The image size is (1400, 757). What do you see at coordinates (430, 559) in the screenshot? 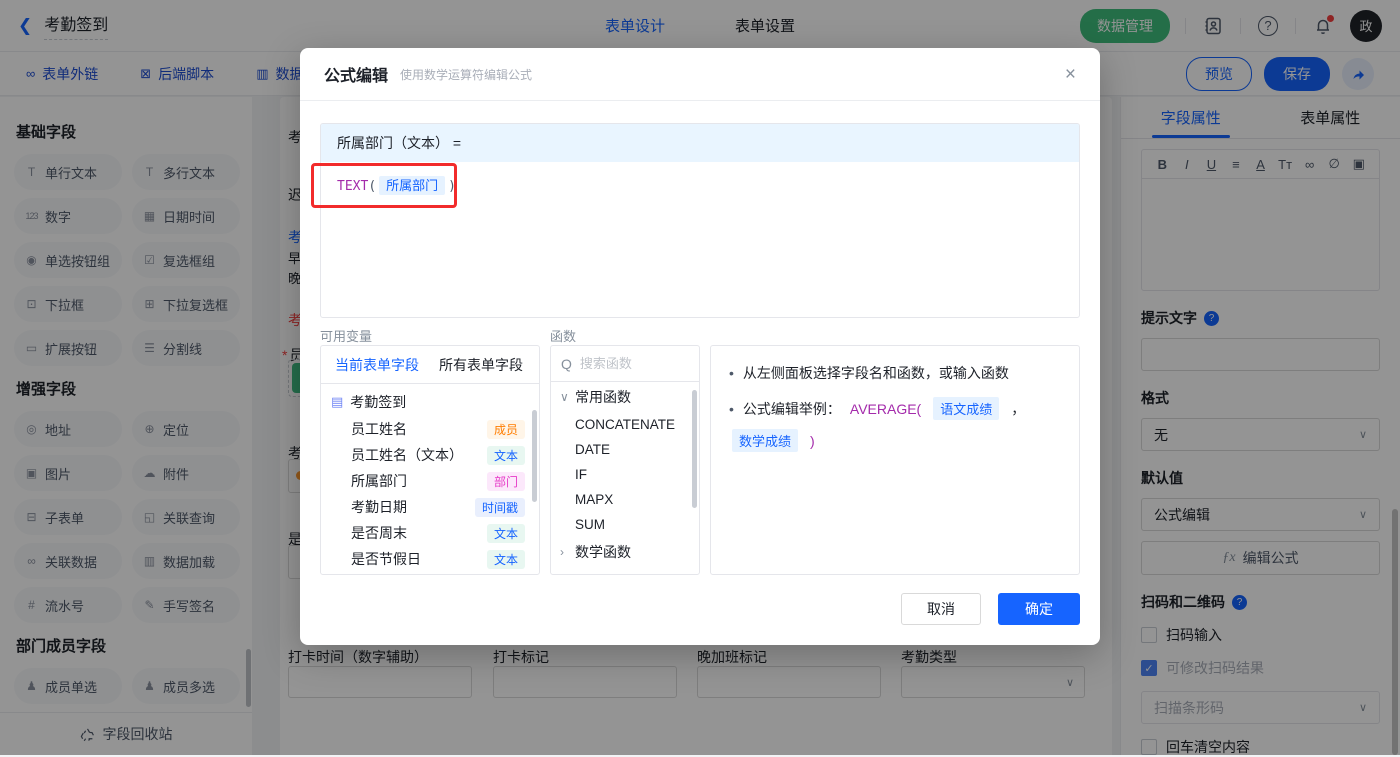
I see `variable-item: 是否节假日文本` at bounding box center [430, 559].